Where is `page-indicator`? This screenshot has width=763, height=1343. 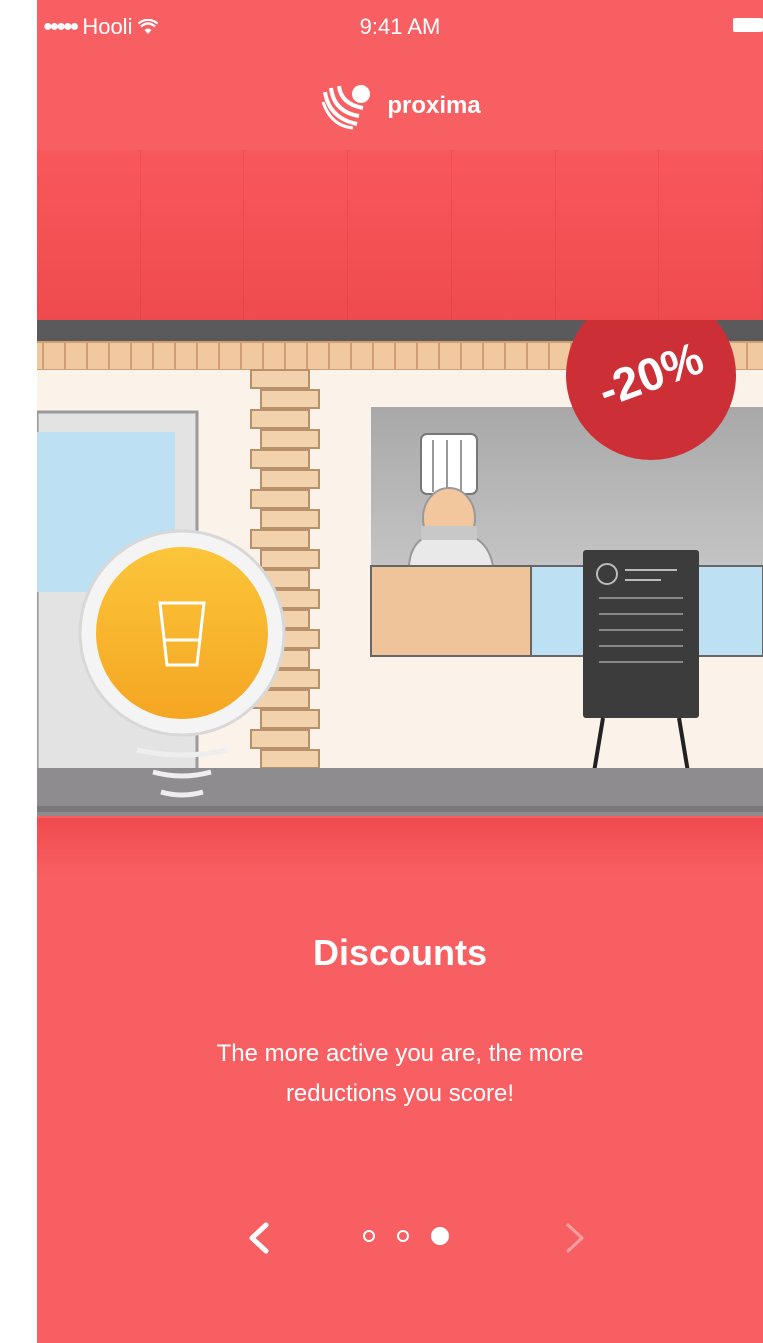
page-indicator is located at coordinates (406, 1236).